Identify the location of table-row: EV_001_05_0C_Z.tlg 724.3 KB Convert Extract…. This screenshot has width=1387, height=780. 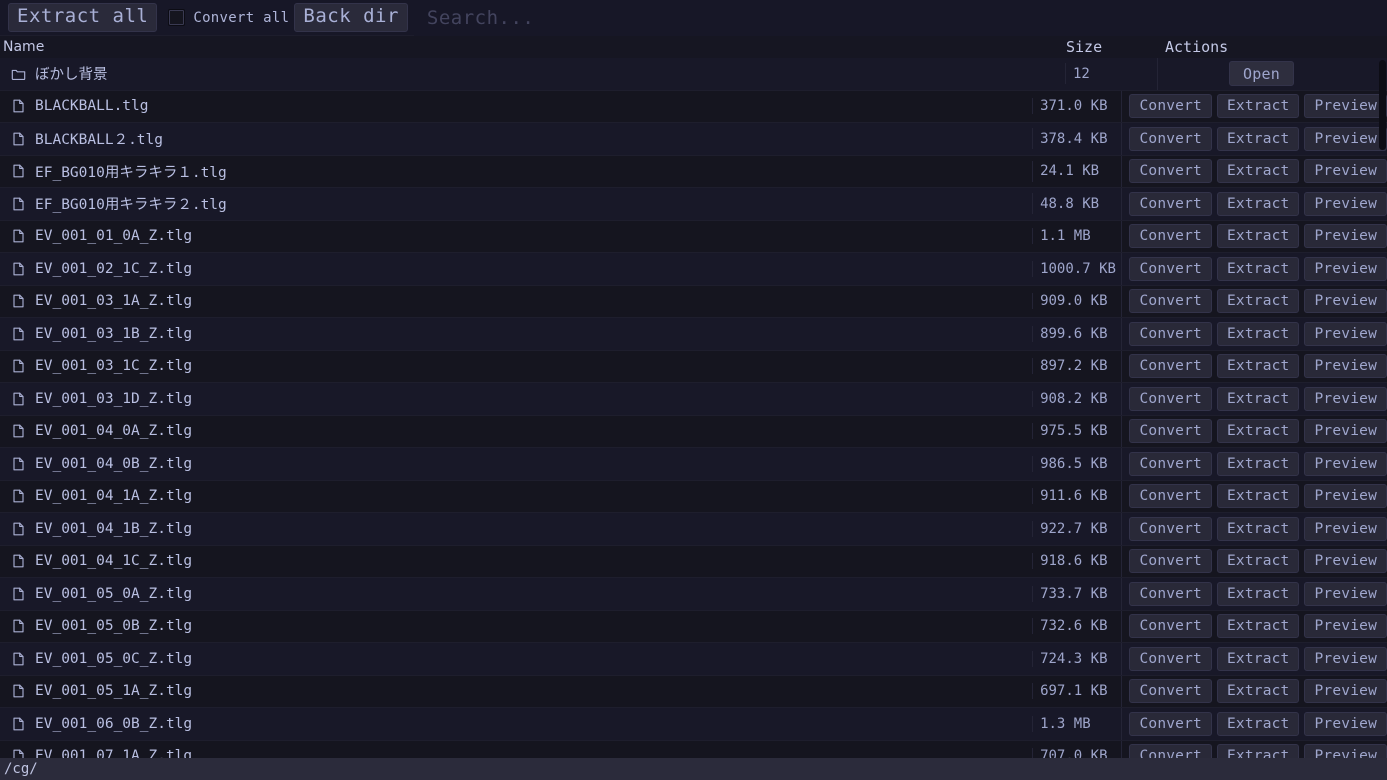
(693, 659).